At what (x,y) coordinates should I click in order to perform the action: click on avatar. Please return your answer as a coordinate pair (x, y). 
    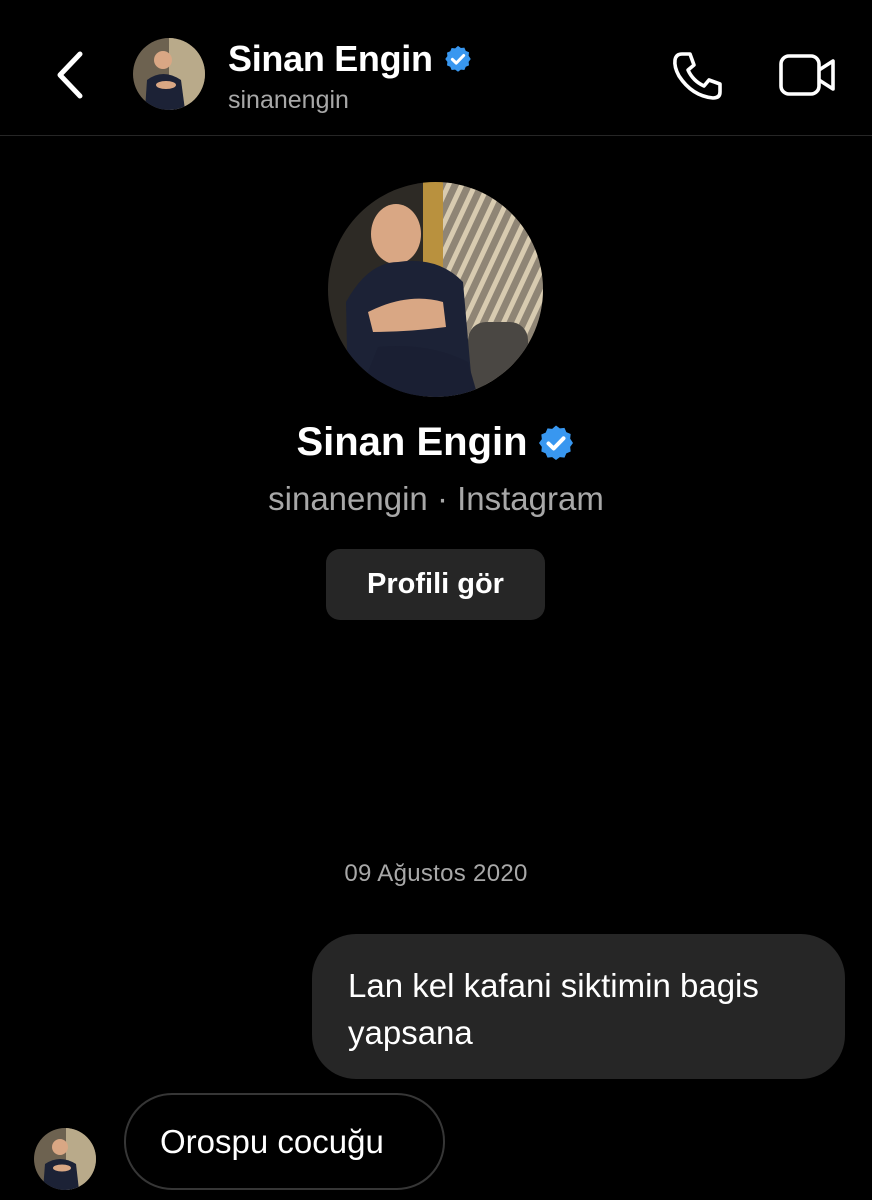
    Looking at the image, I should click on (169, 74).